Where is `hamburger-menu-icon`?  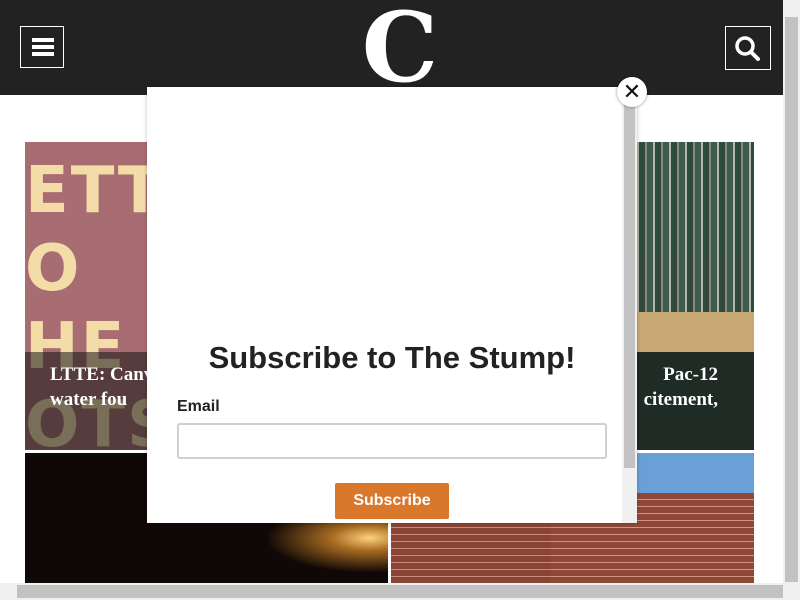 hamburger-menu-icon is located at coordinates (43, 47).